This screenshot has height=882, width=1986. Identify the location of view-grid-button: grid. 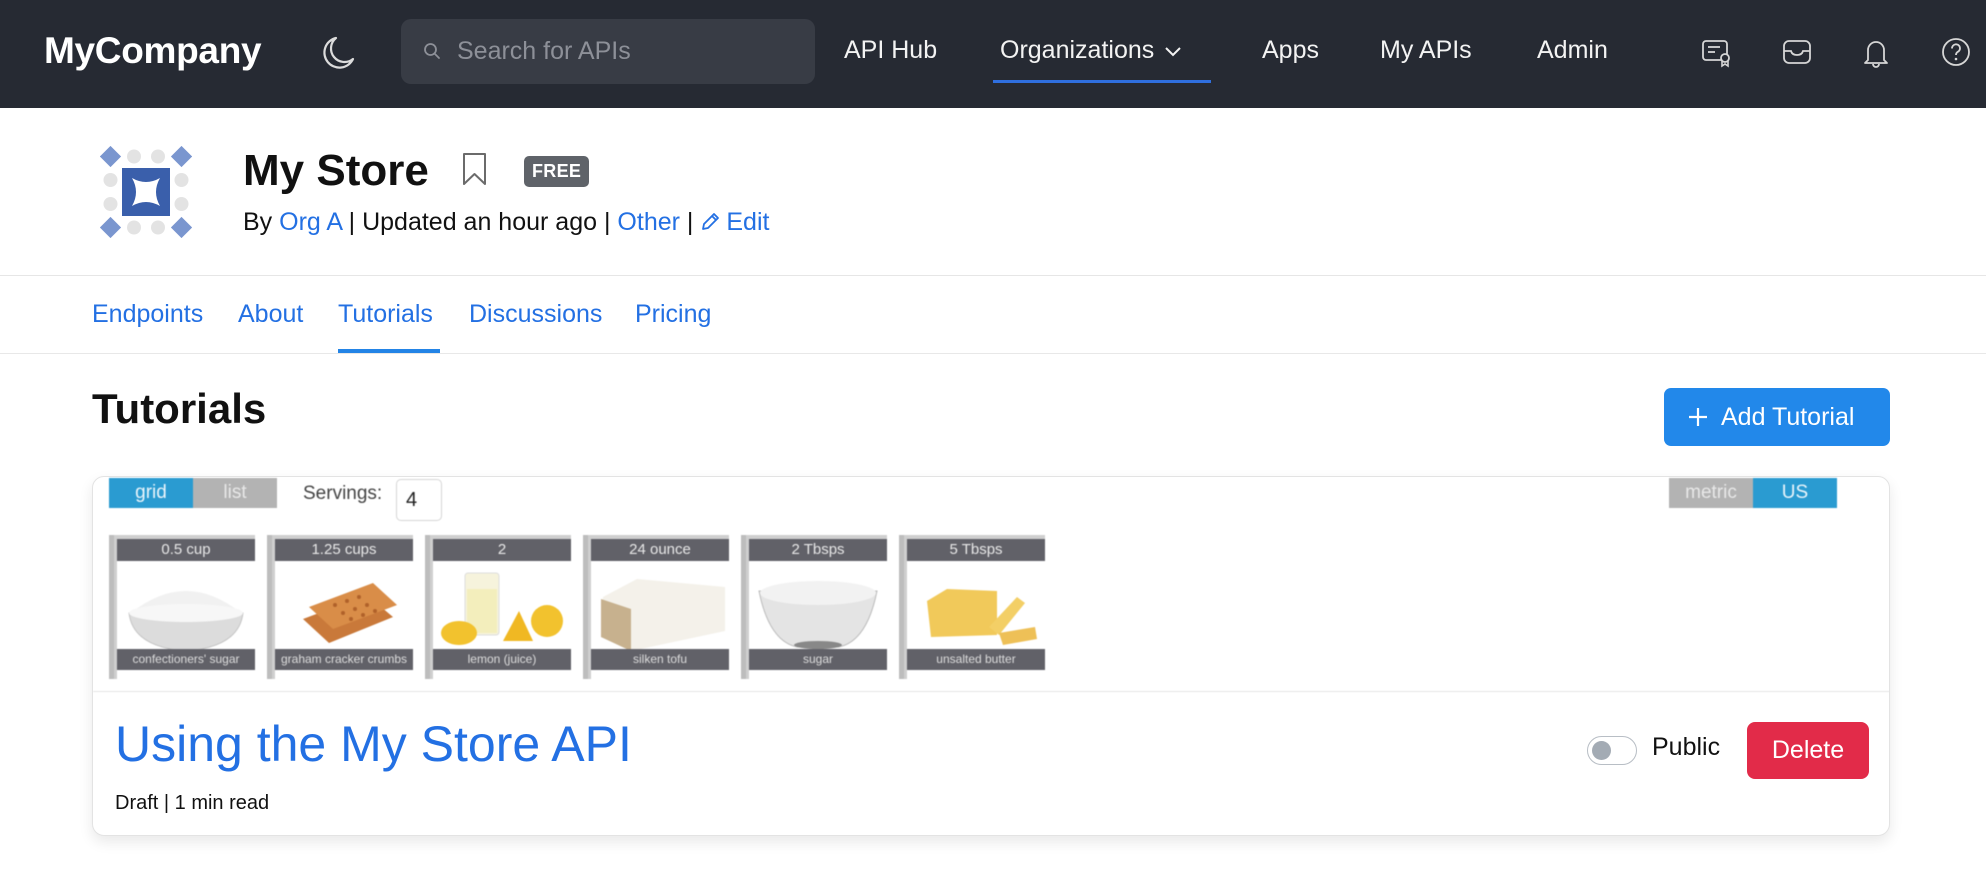
(151, 493).